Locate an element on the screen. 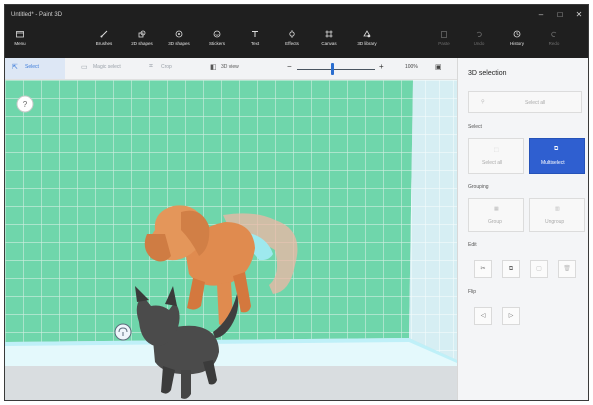  redo-button: Redo is located at coordinates (554, 42).